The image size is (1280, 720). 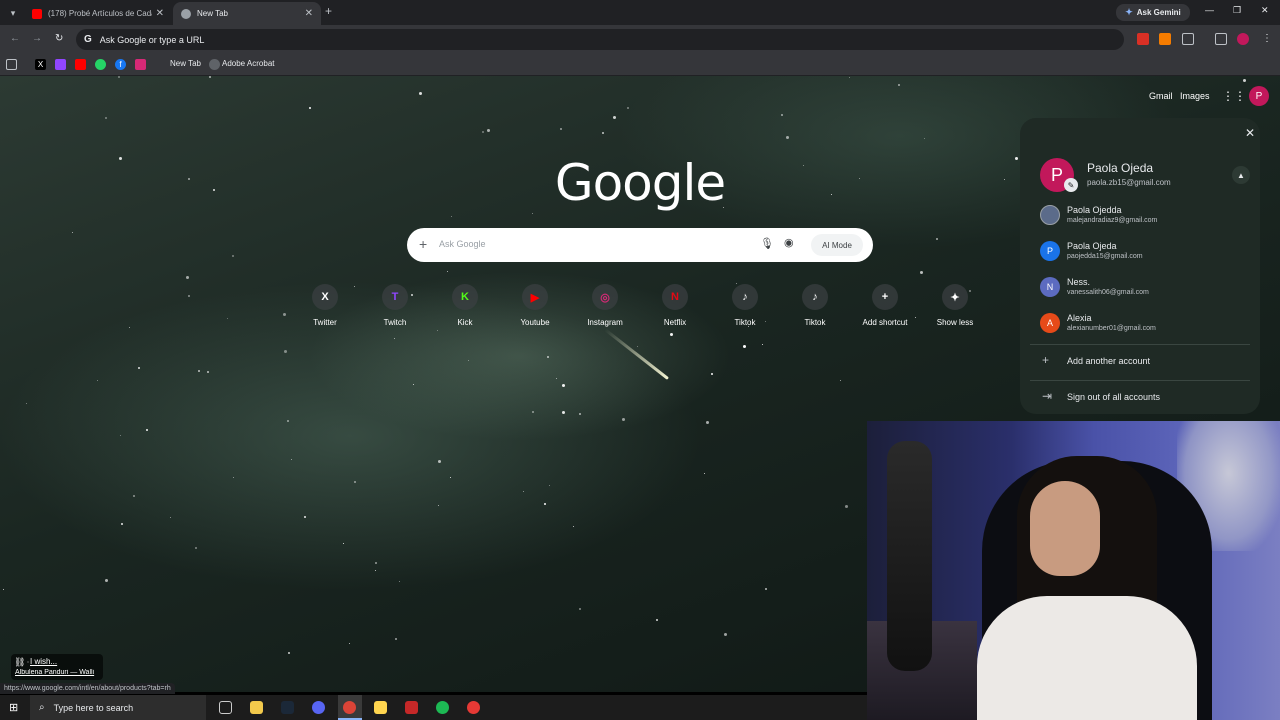 I want to click on shortcut-tile: K Kick, so click(x=465, y=305).